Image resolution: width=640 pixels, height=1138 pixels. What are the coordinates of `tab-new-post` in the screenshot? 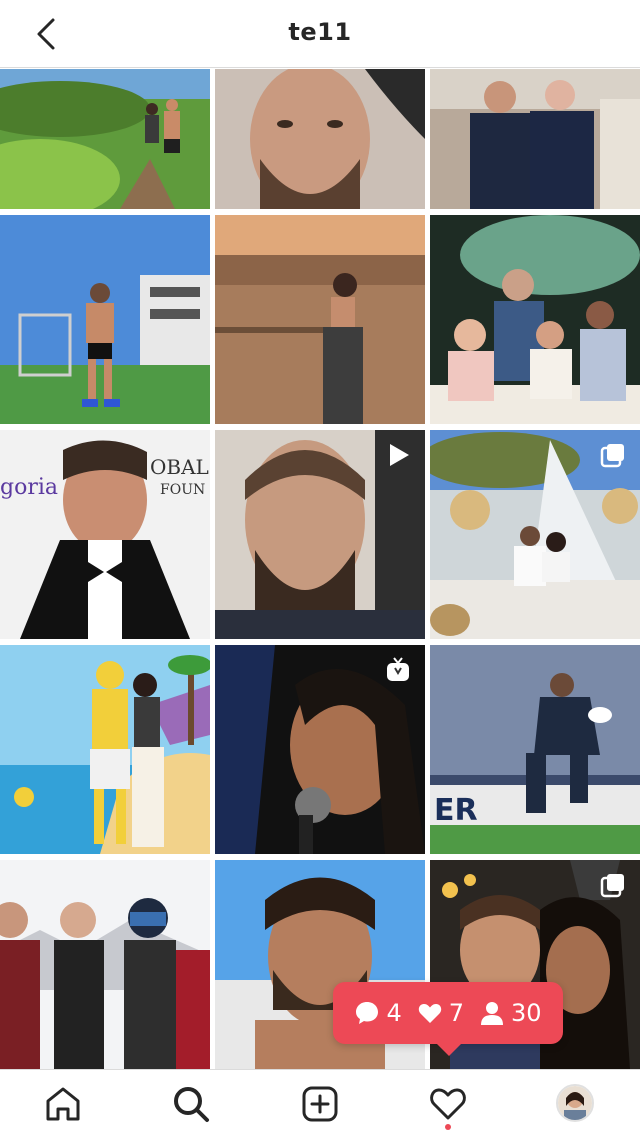 It's located at (320, 1104).